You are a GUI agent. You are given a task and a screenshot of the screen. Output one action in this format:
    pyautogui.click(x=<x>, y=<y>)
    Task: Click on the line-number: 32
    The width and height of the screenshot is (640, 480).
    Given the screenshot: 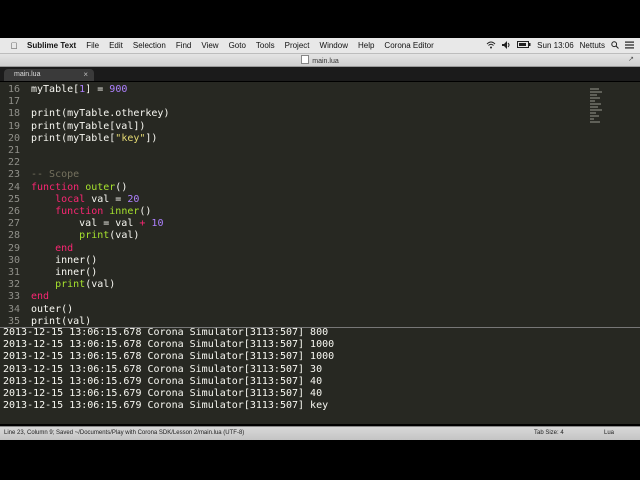 What is the action you would take?
    pyautogui.click(x=13, y=285)
    